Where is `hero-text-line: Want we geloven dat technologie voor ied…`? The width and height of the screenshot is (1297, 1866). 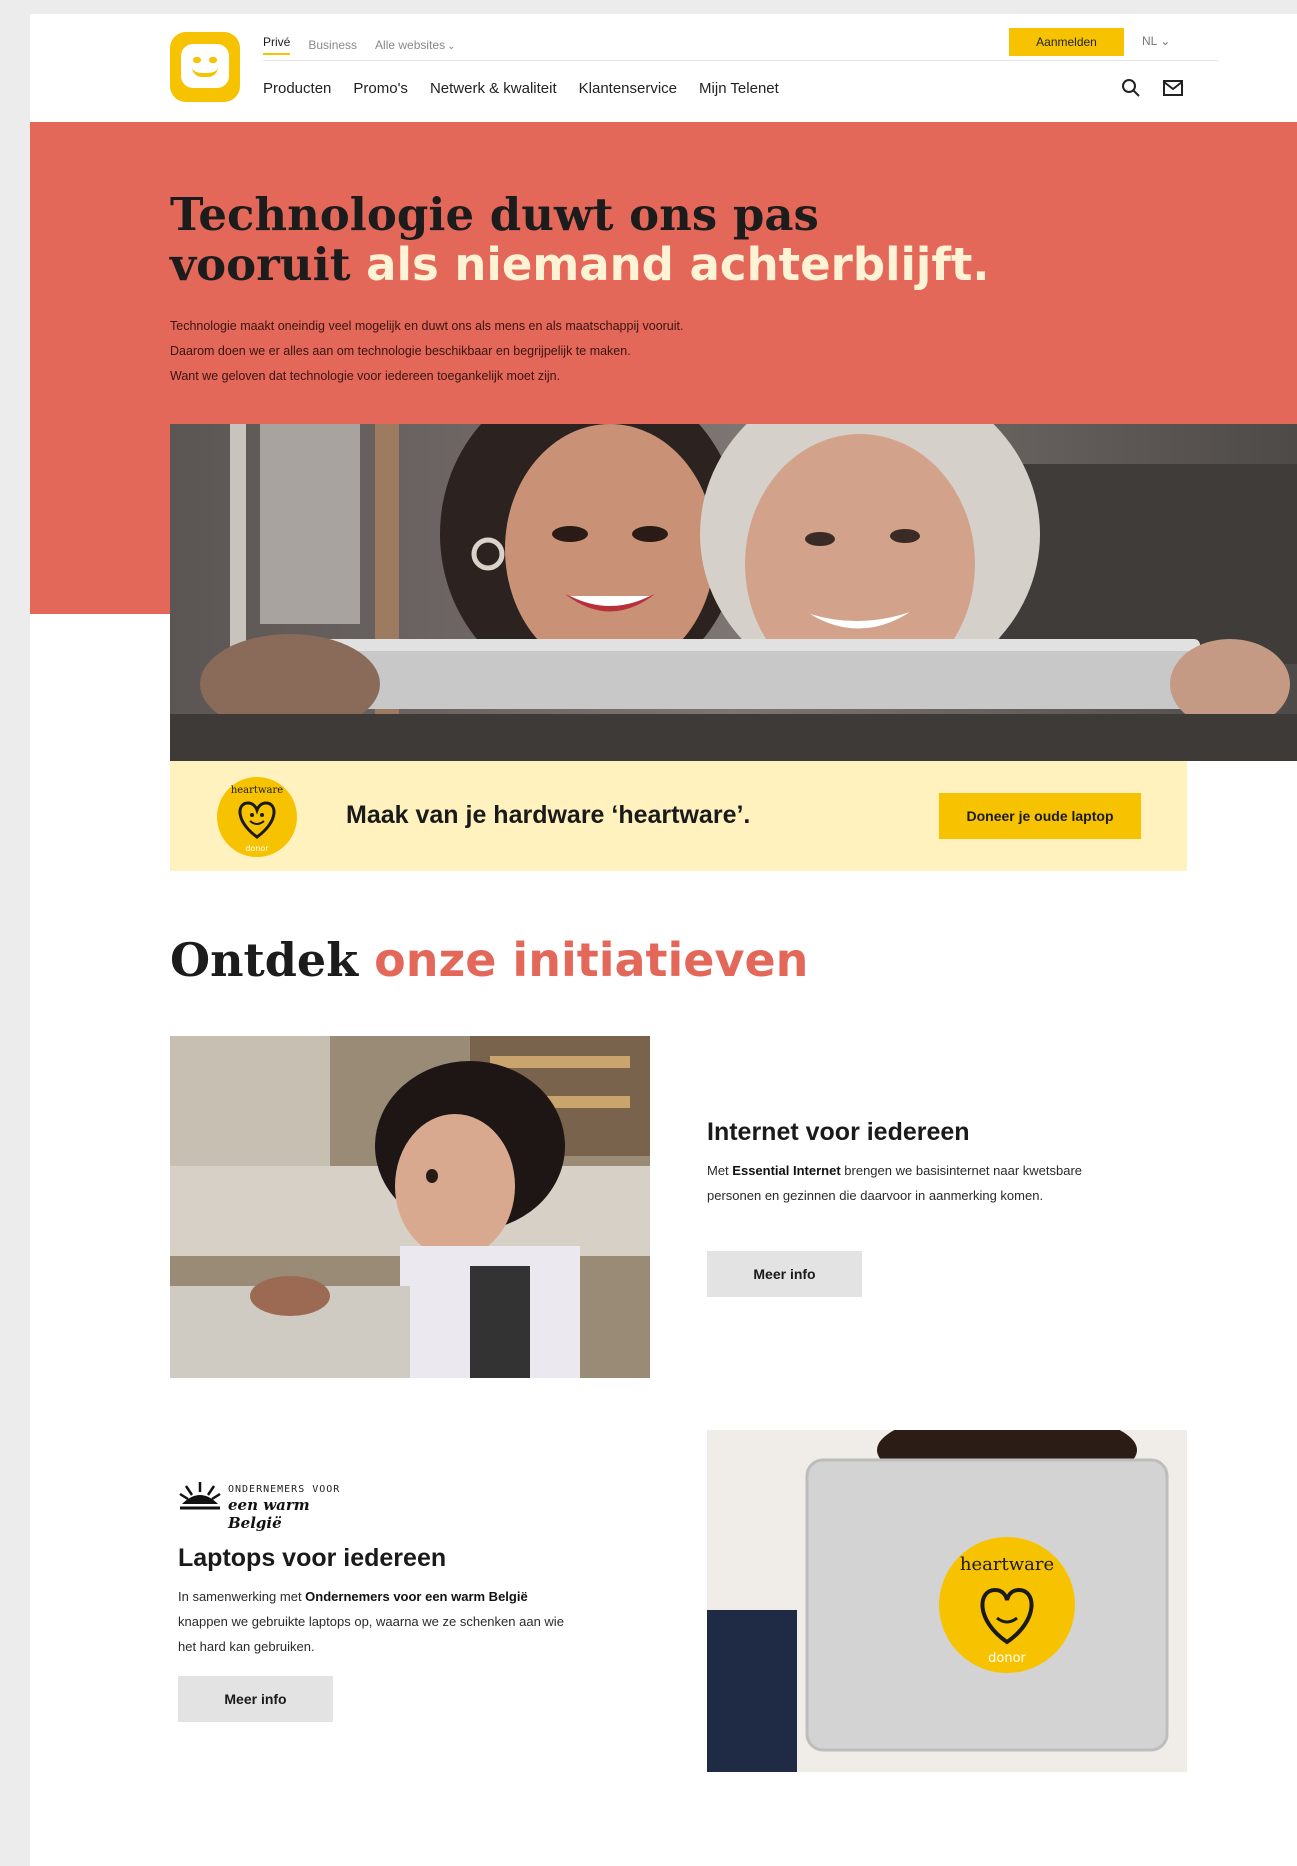
hero-text-line: Want we geloven dat technologie voor ied… is located at coordinates (365, 376).